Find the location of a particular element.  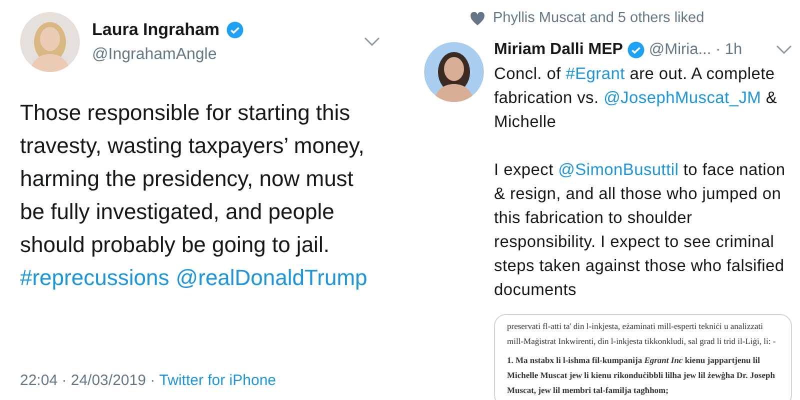

link: #reprecussions is located at coordinates (95, 277).